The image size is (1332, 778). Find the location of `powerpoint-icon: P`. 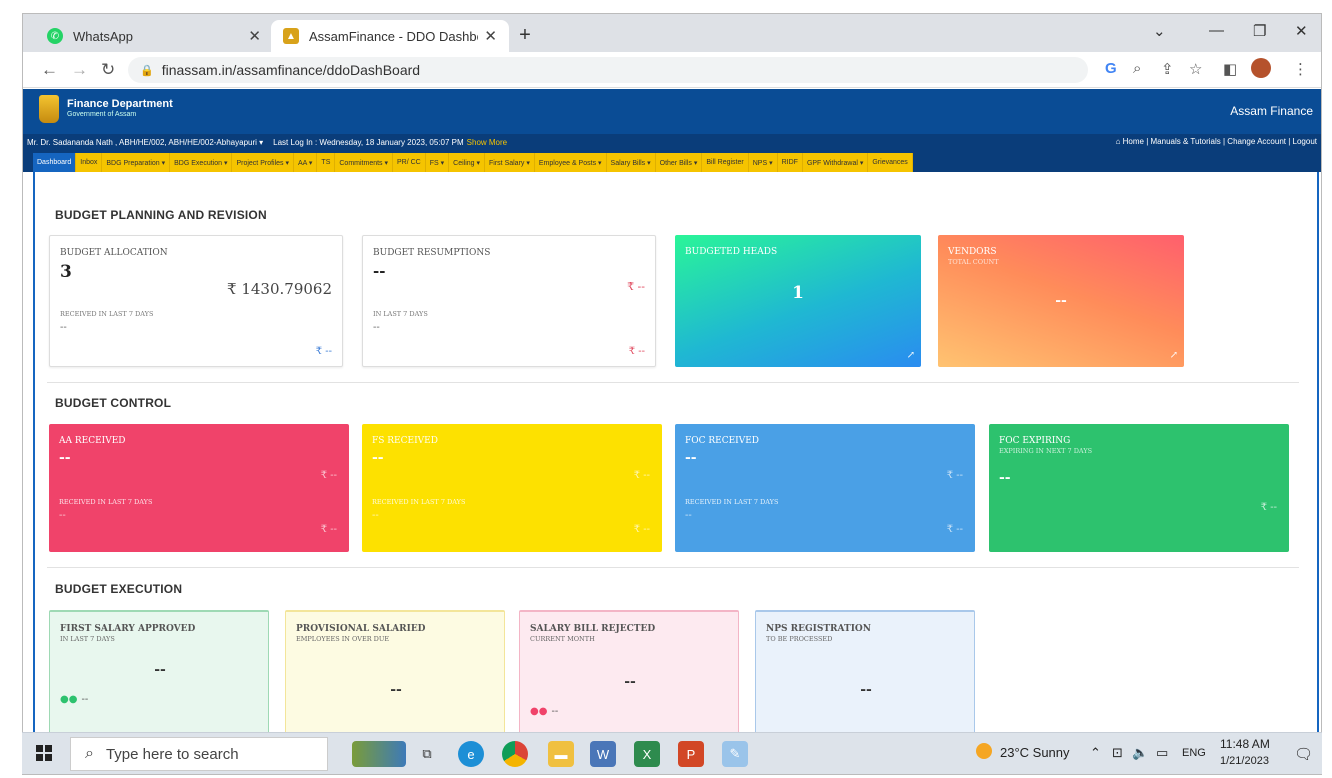

powerpoint-icon: P is located at coordinates (691, 754).